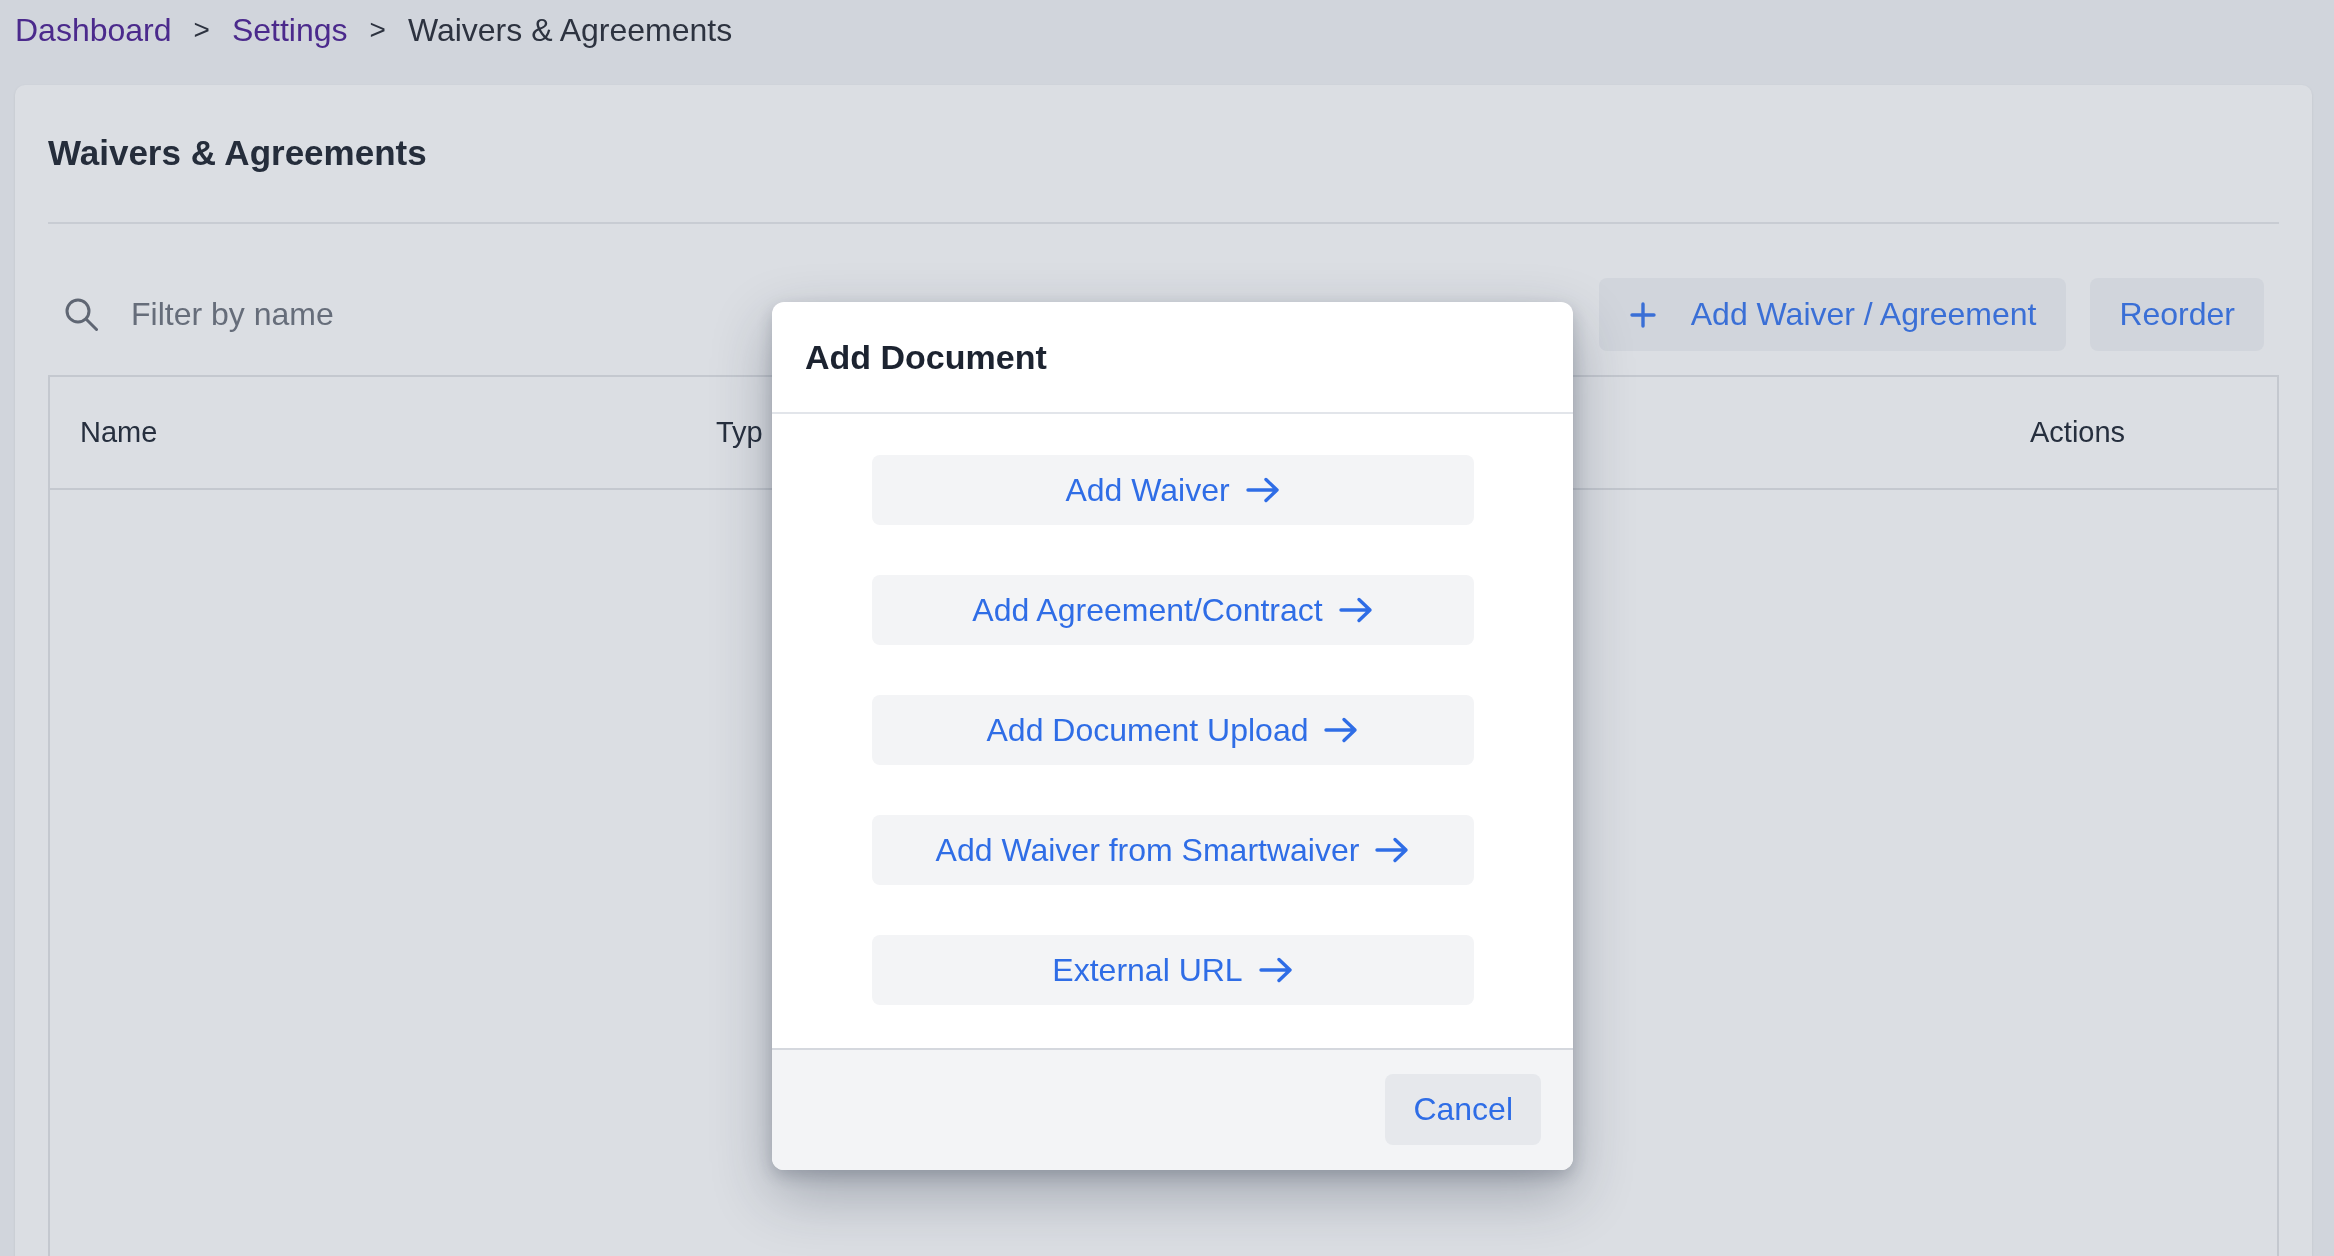 Image resolution: width=2334 pixels, height=1256 pixels. What do you see at coordinates (1172, 730) in the screenshot?
I see `option-button: Add Document Upload` at bounding box center [1172, 730].